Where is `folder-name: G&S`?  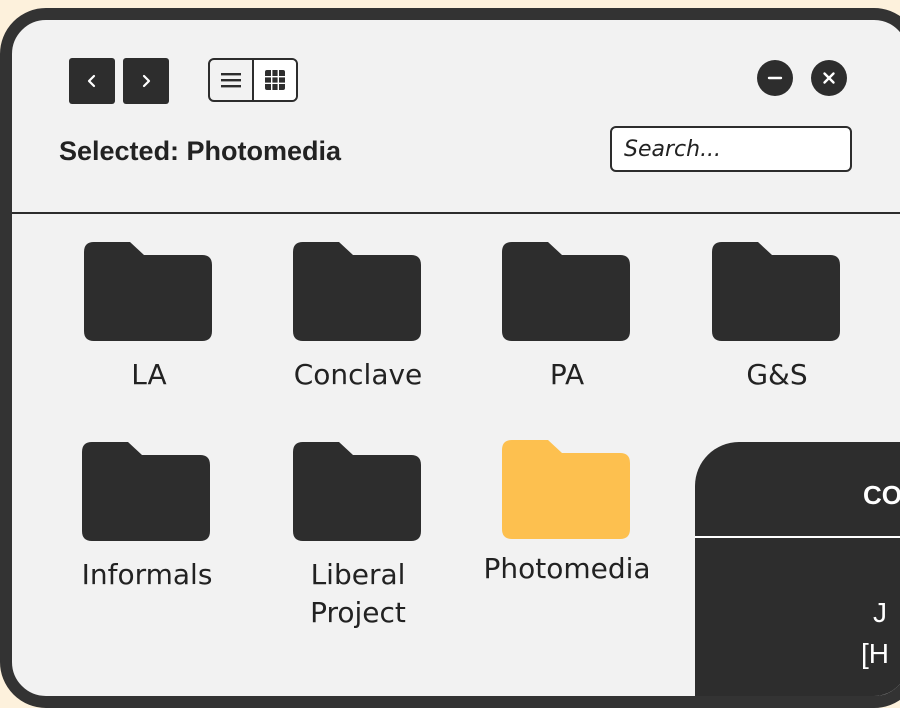
folder-name: G&S is located at coordinates (777, 374).